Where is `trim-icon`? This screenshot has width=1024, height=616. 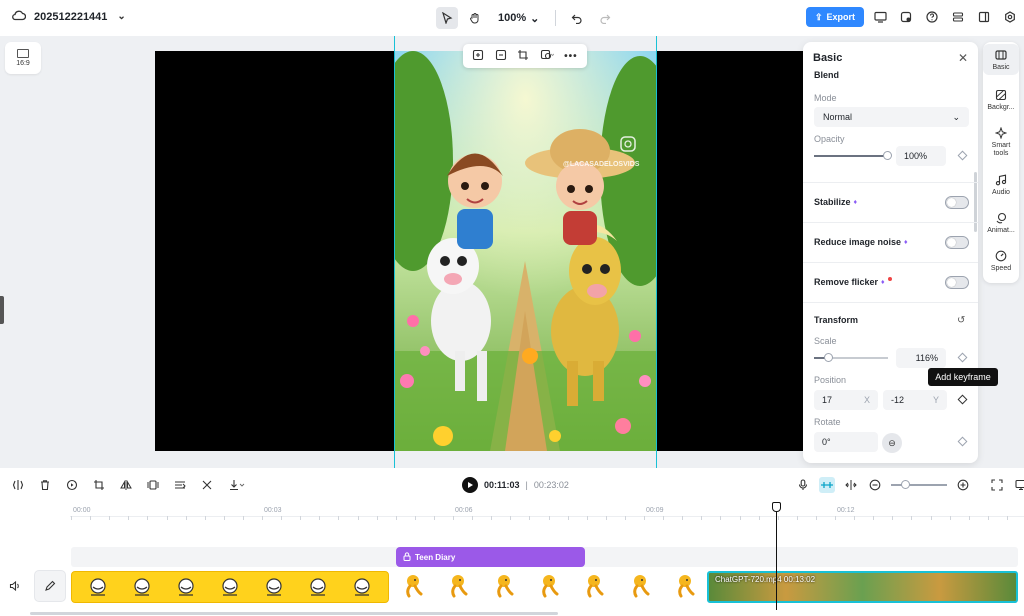
trim-icon is located at coordinates (207, 485).